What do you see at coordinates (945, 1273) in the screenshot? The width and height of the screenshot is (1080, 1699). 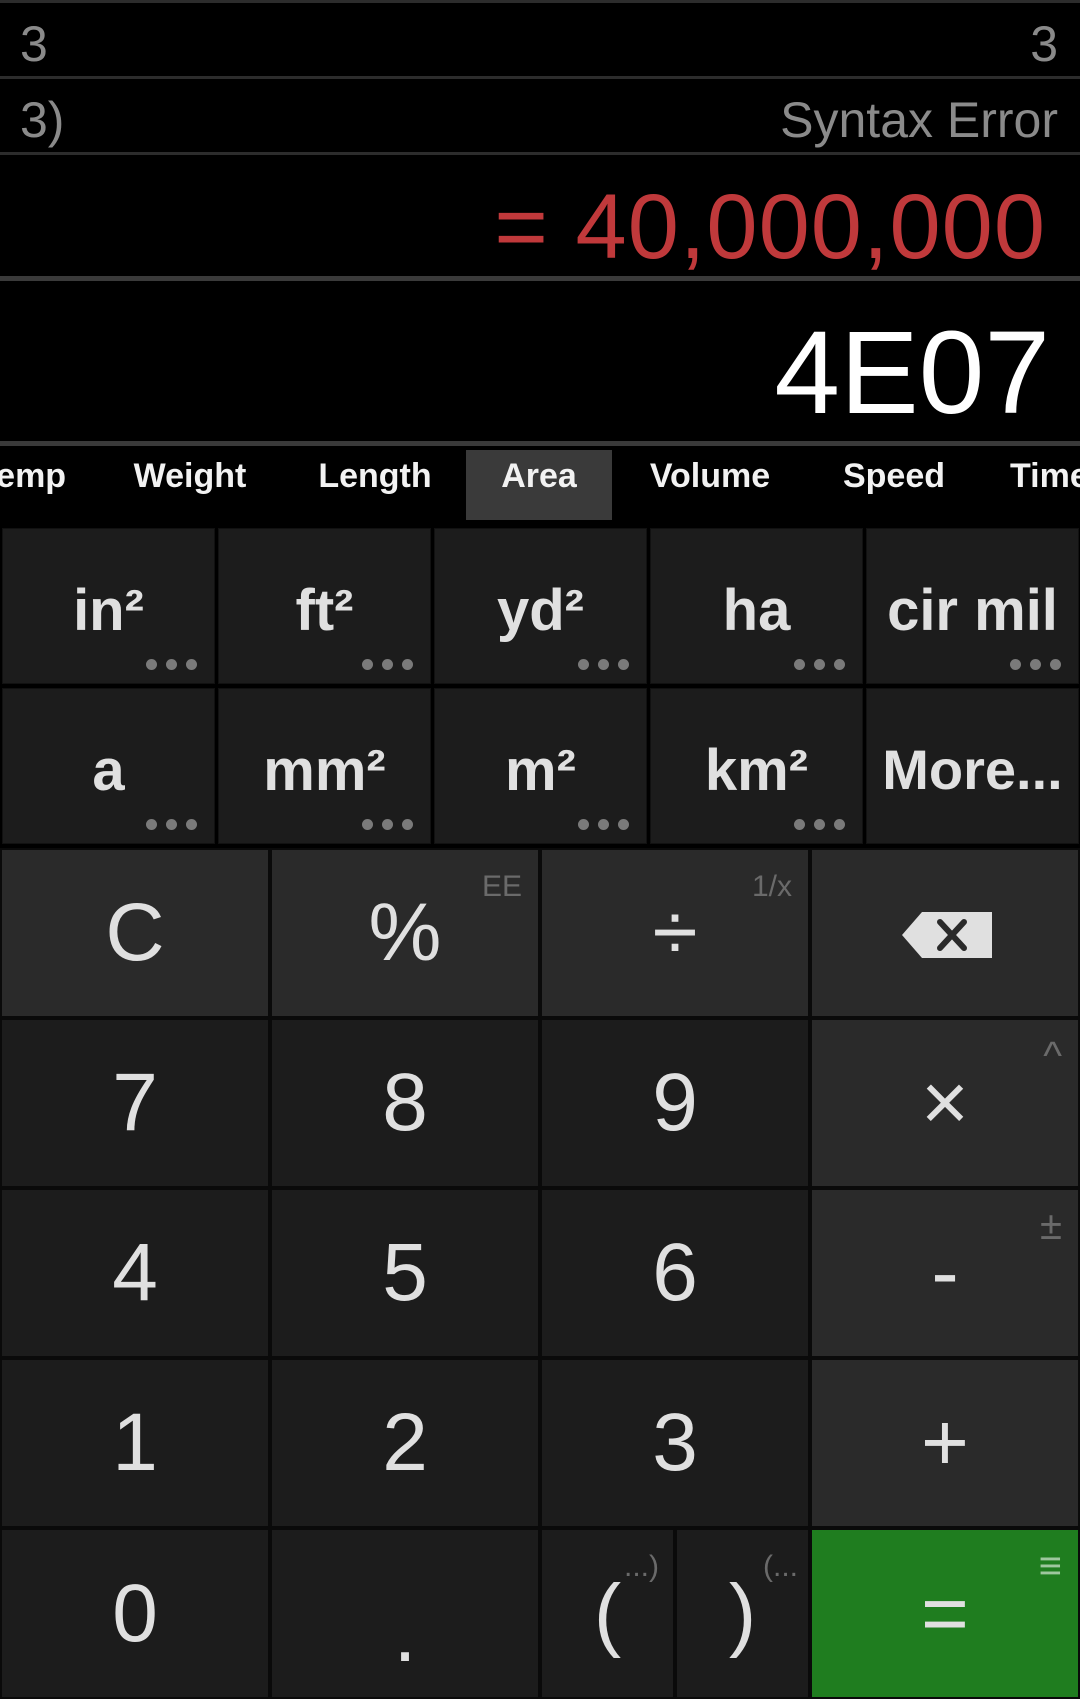 I see `minus-button: - ±` at bounding box center [945, 1273].